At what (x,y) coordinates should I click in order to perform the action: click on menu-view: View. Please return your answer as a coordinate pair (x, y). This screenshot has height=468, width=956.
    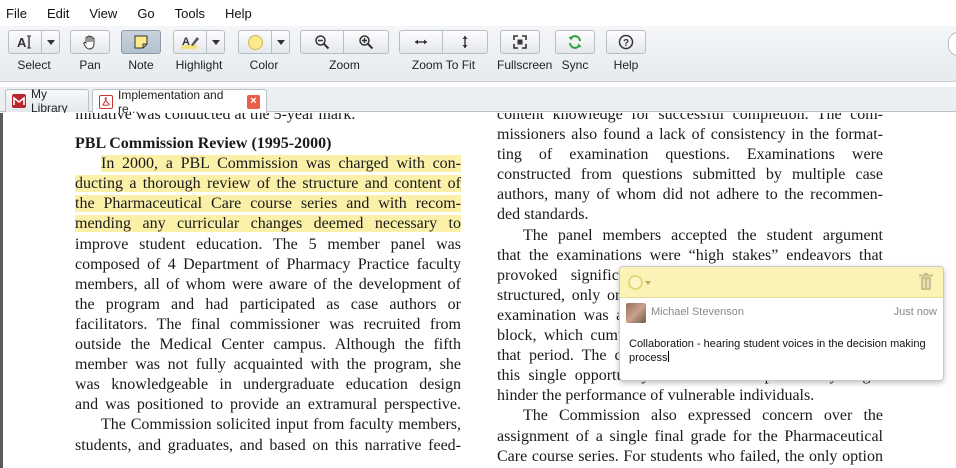
    Looking at the image, I should click on (103, 13).